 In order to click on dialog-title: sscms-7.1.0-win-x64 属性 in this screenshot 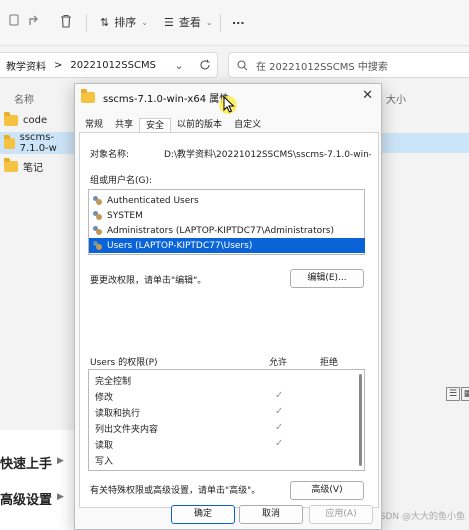, I will do `click(166, 99)`.